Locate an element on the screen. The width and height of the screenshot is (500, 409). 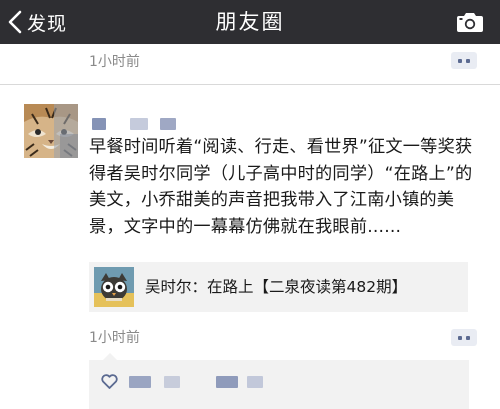
owl-logo-icon is located at coordinates (114, 287).